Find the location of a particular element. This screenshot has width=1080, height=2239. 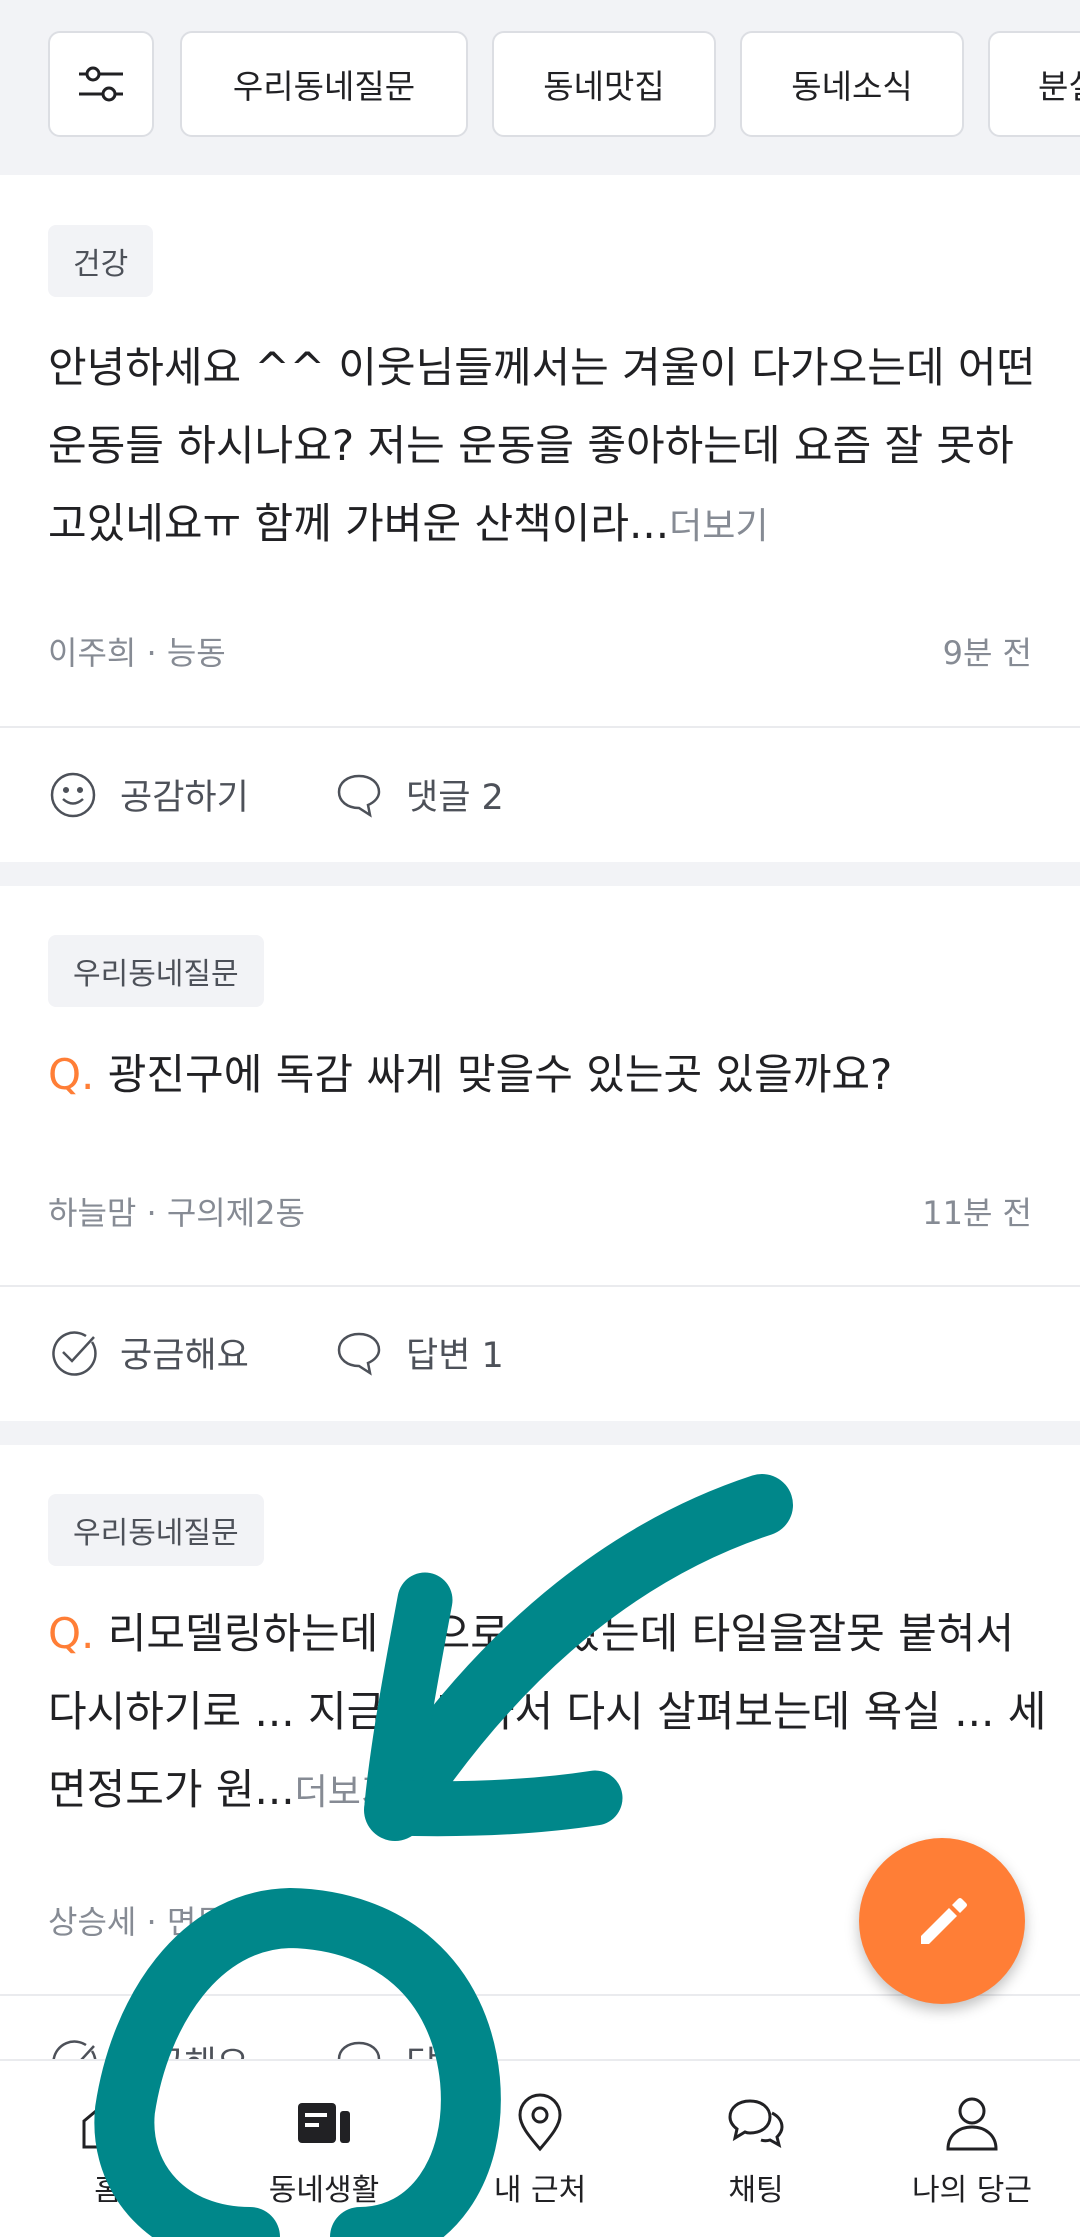

post-time: 11분 전 is located at coordinates (977, 1213).